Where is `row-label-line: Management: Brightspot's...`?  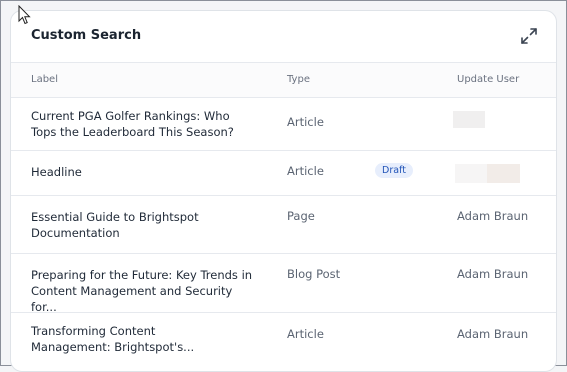 row-label-line: Management: Brightspot's... is located at coordinates (113, 347).